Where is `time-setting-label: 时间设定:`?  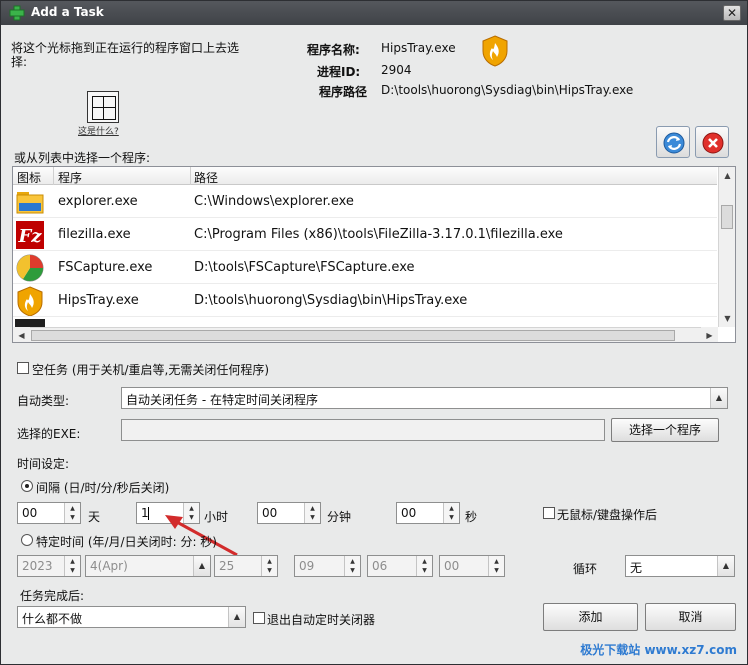 time-setting-label: 时间设定: is located at coordinates (43, 464).